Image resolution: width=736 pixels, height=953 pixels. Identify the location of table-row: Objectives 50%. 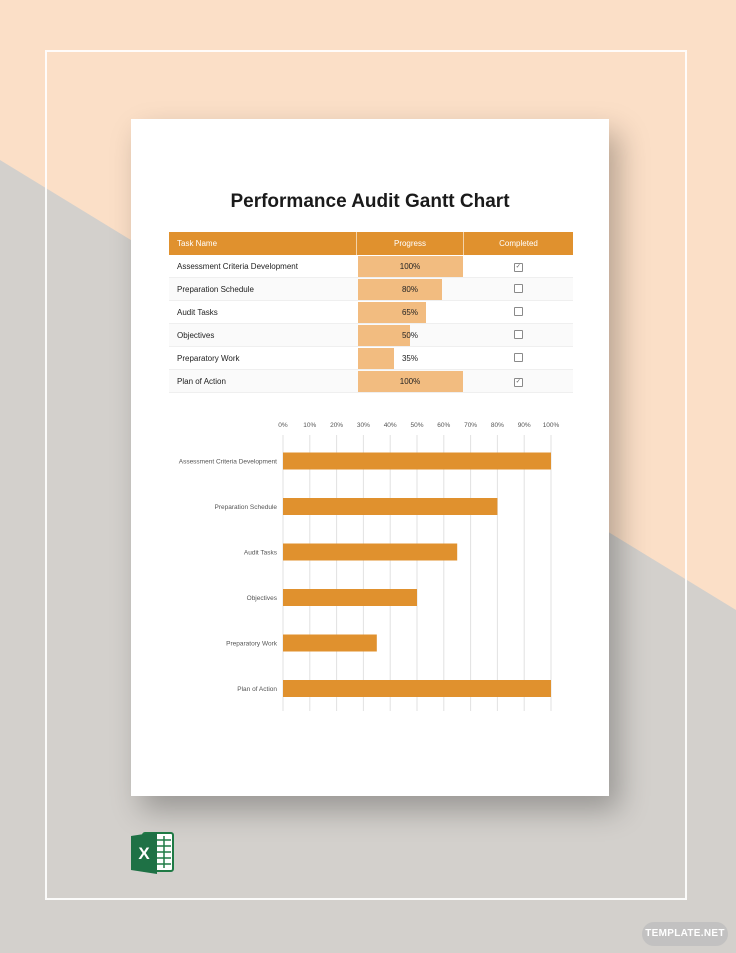
(371, 335).